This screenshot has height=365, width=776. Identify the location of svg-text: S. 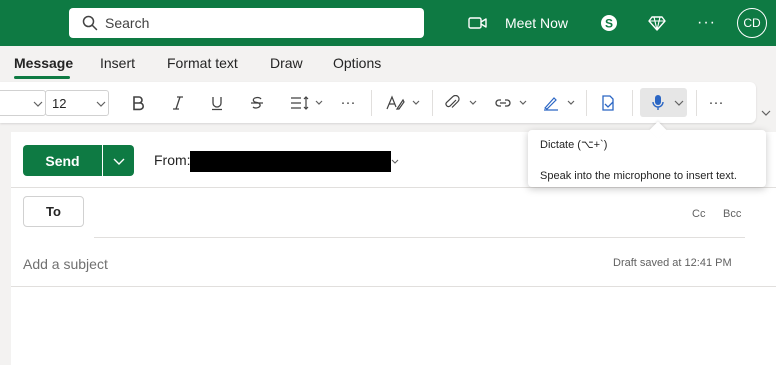
(609, 24).